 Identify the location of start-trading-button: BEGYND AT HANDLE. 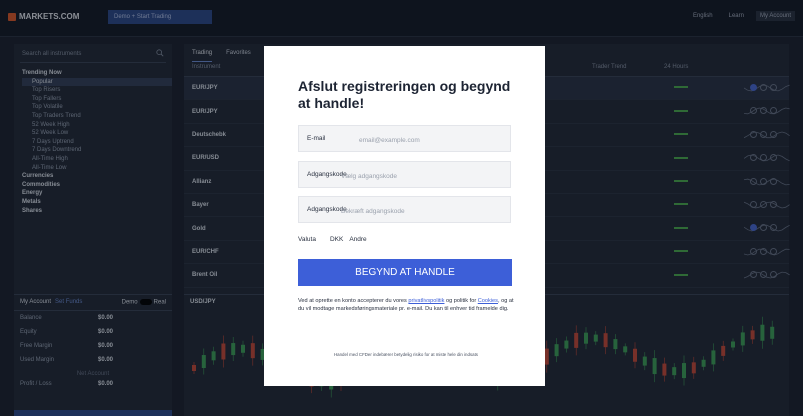
(405, 272).